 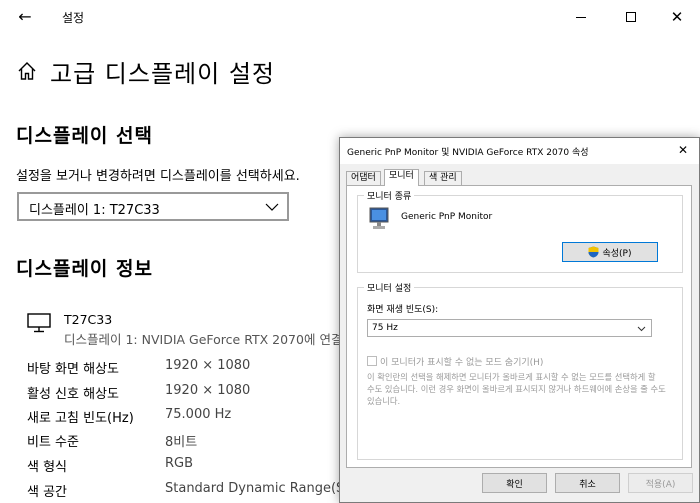 I want to click on info-value: 75.000 Hz, so click(x=198, y=414).